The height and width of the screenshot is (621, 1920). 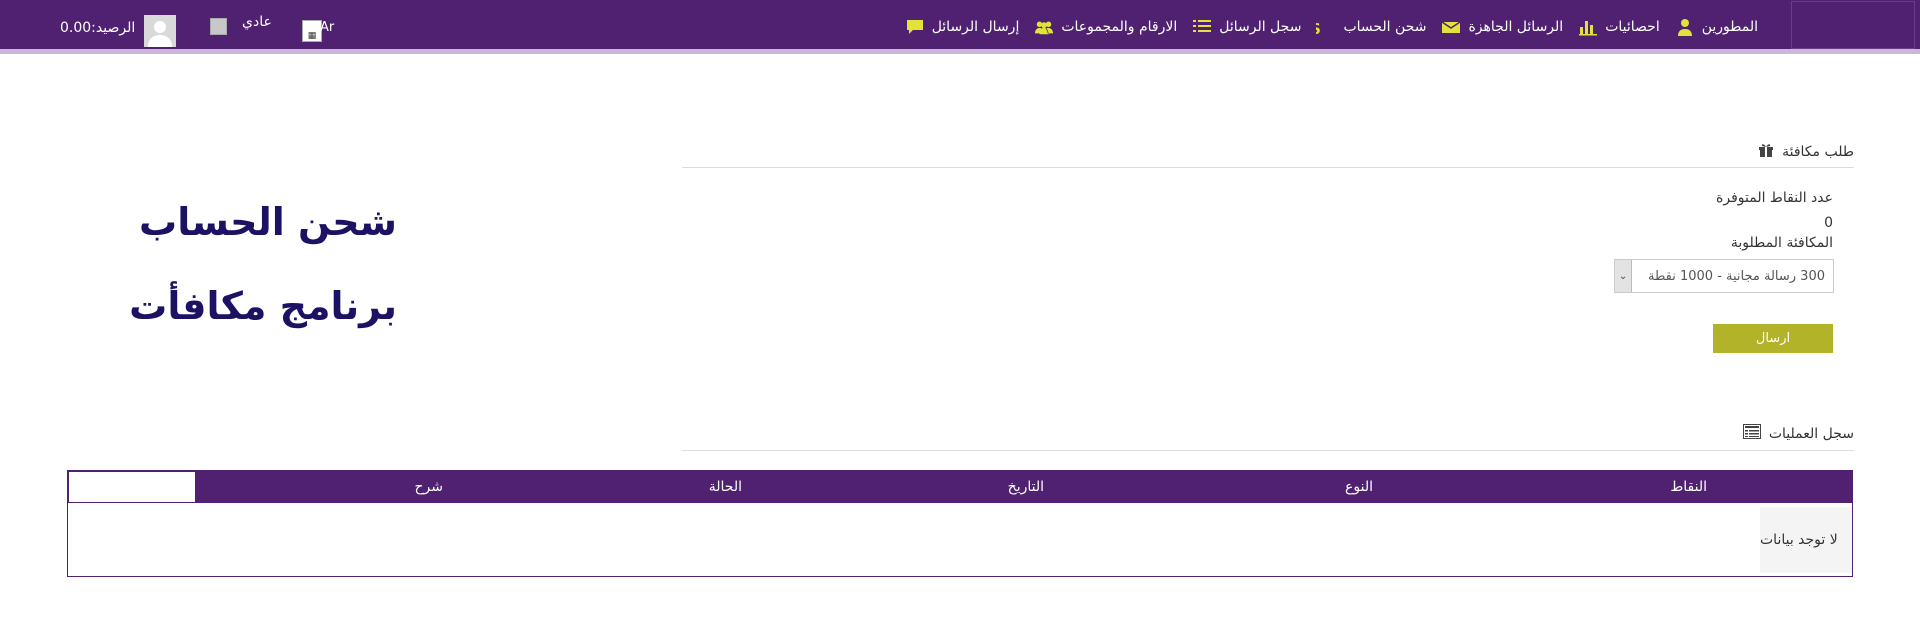 I want to click on nav-charge-account: $ شحن الحساب, so click(x=1370, y=27).